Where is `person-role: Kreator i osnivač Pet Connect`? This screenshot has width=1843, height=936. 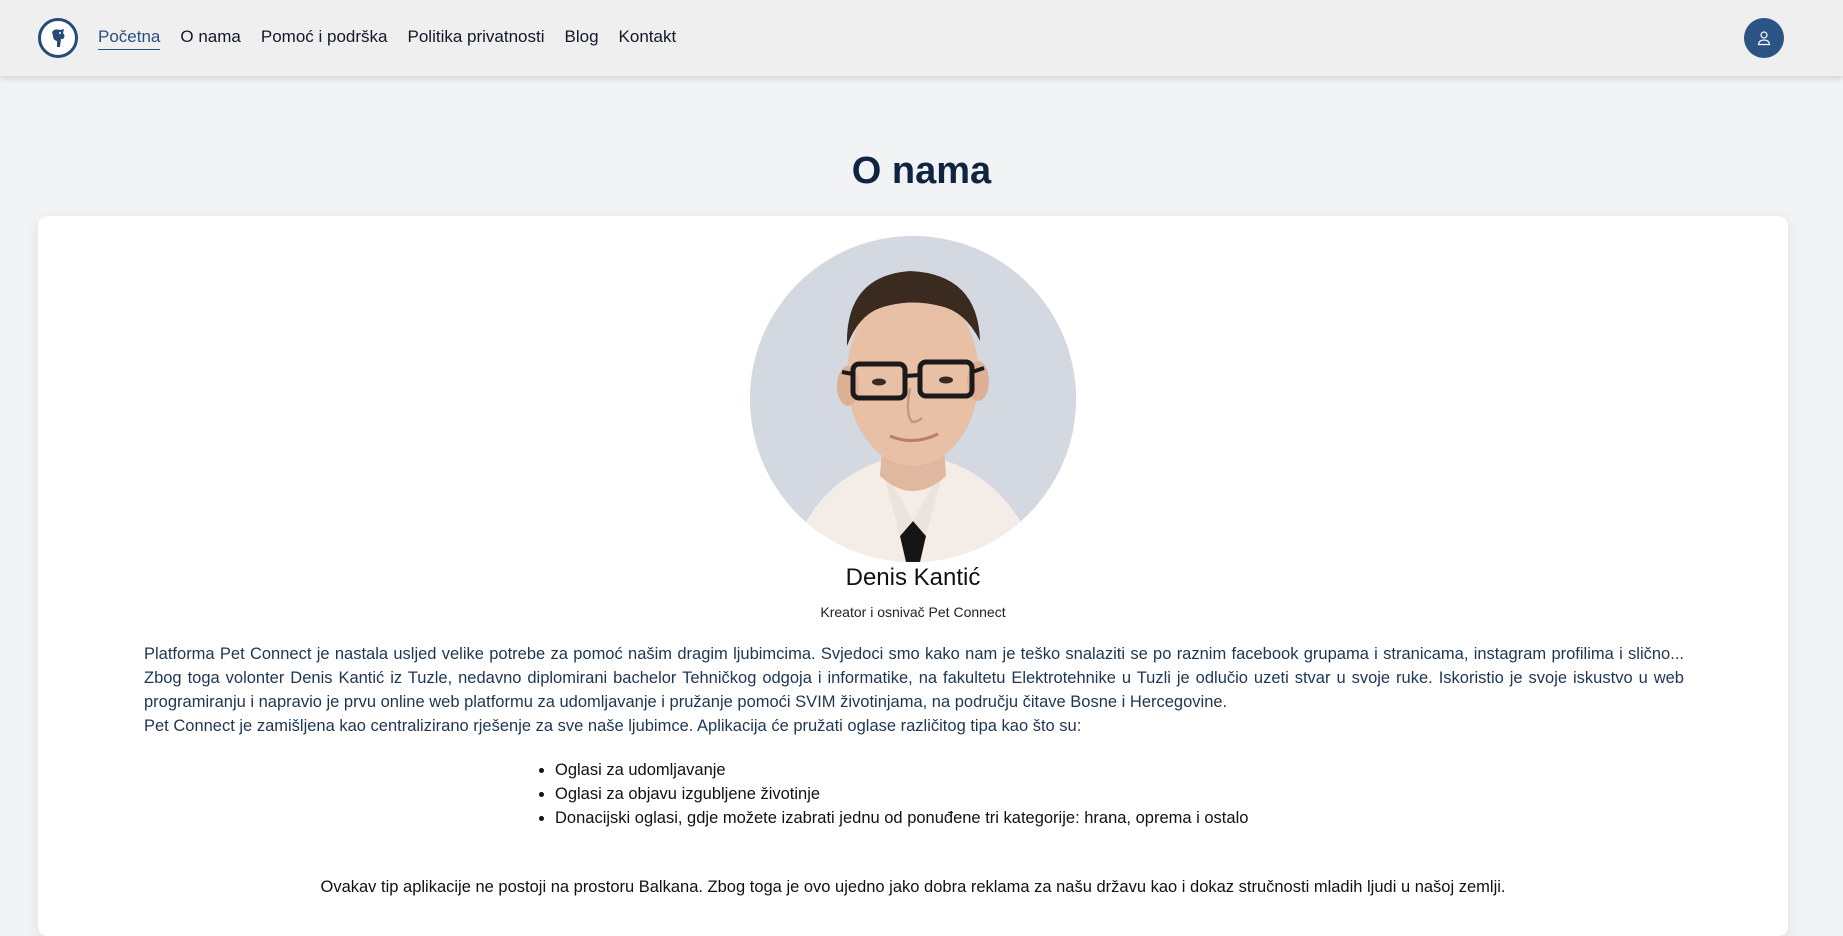 person-role: Kreator i osnivač Pet Connect is located at coordinates (913, 612).